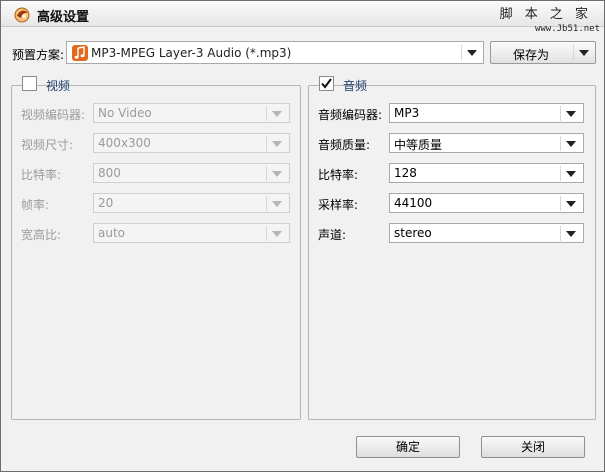 The height and width of the screenshot is (472, 605). What do you see at coordinates (124, 143) in the screenshot?
I see `video-size-value: 400x300` at bounding box center [124, 143].